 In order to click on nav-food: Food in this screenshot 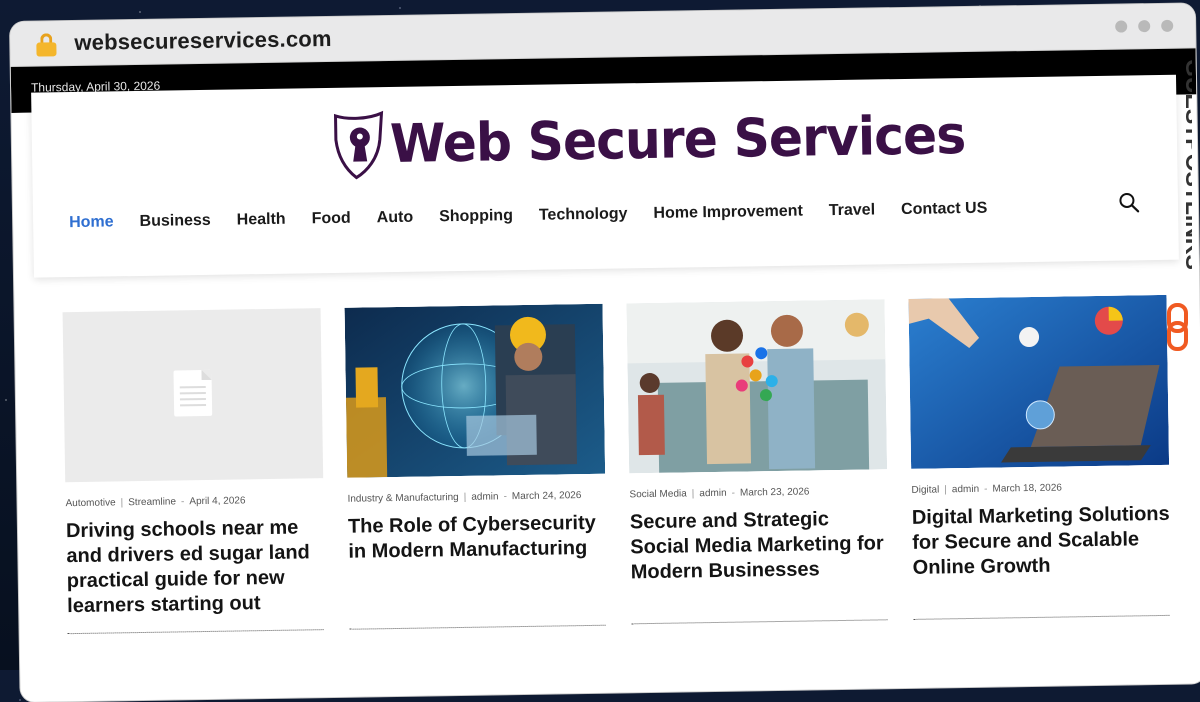, I will do `click(330, 219)`.